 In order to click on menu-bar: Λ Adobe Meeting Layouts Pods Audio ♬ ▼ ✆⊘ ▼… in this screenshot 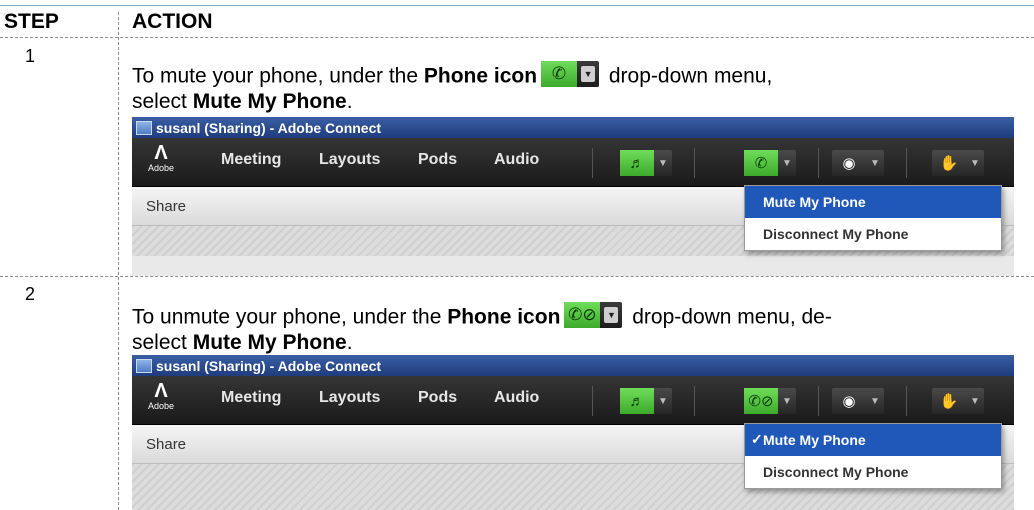, I will do `click(573, 400)`.